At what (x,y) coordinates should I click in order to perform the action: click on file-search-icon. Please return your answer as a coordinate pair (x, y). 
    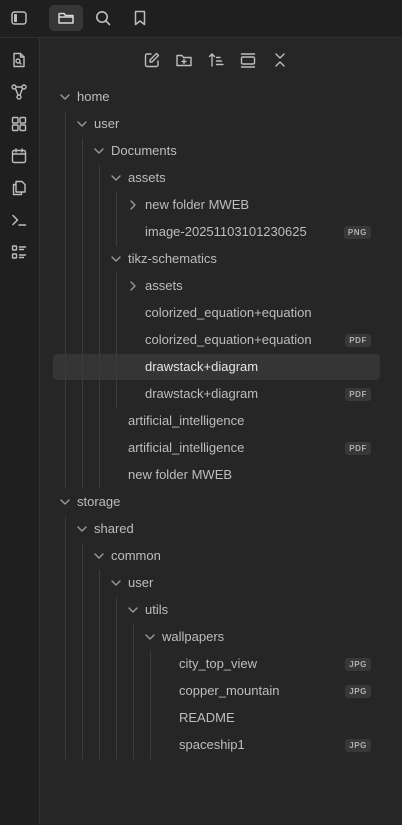
    Looking at the image, I should click on (19, 60).